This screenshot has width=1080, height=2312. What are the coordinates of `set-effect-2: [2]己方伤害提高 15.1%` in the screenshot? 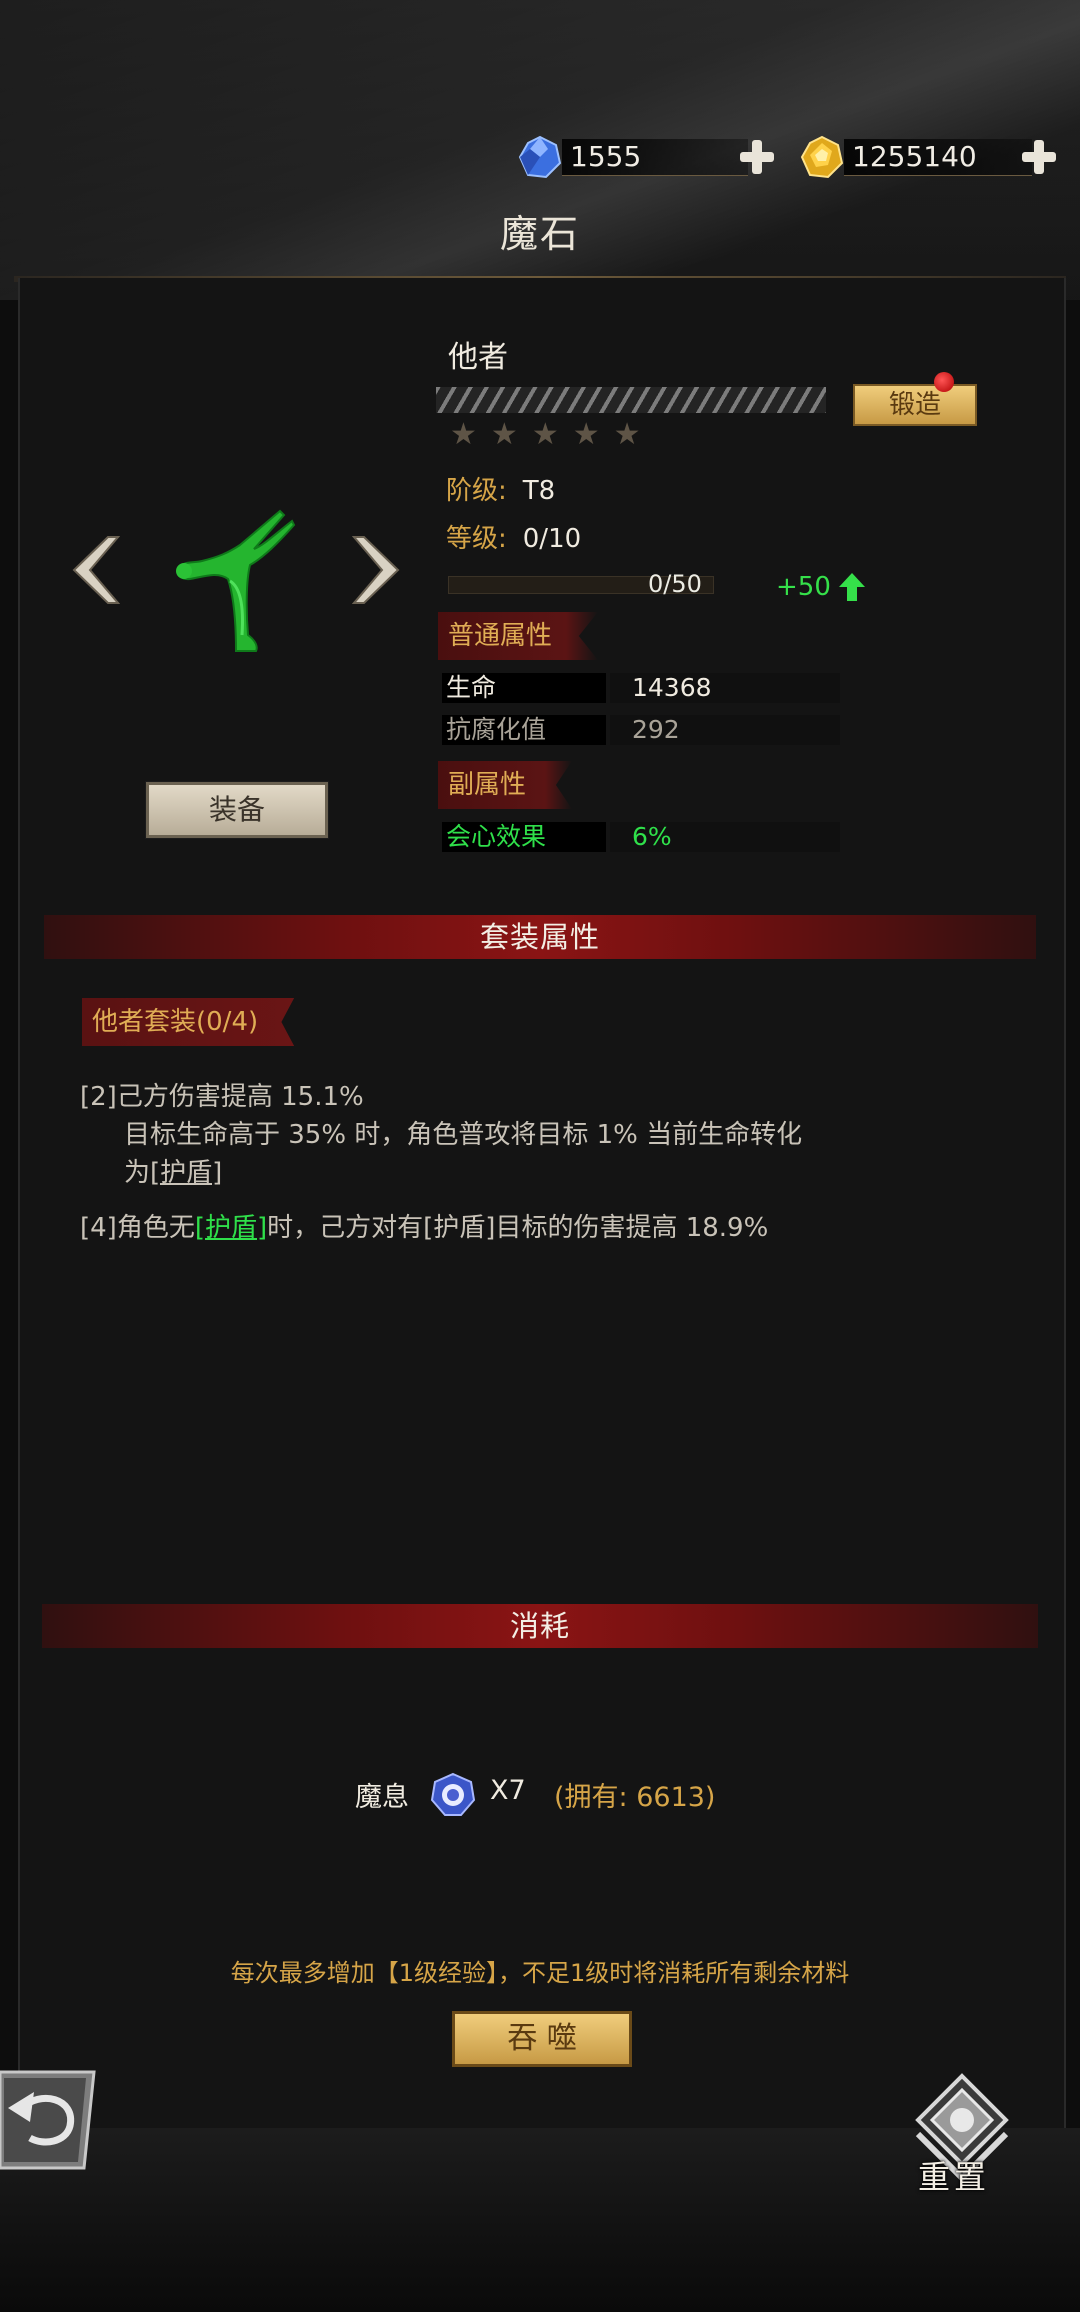 It's located at (222, 1094).